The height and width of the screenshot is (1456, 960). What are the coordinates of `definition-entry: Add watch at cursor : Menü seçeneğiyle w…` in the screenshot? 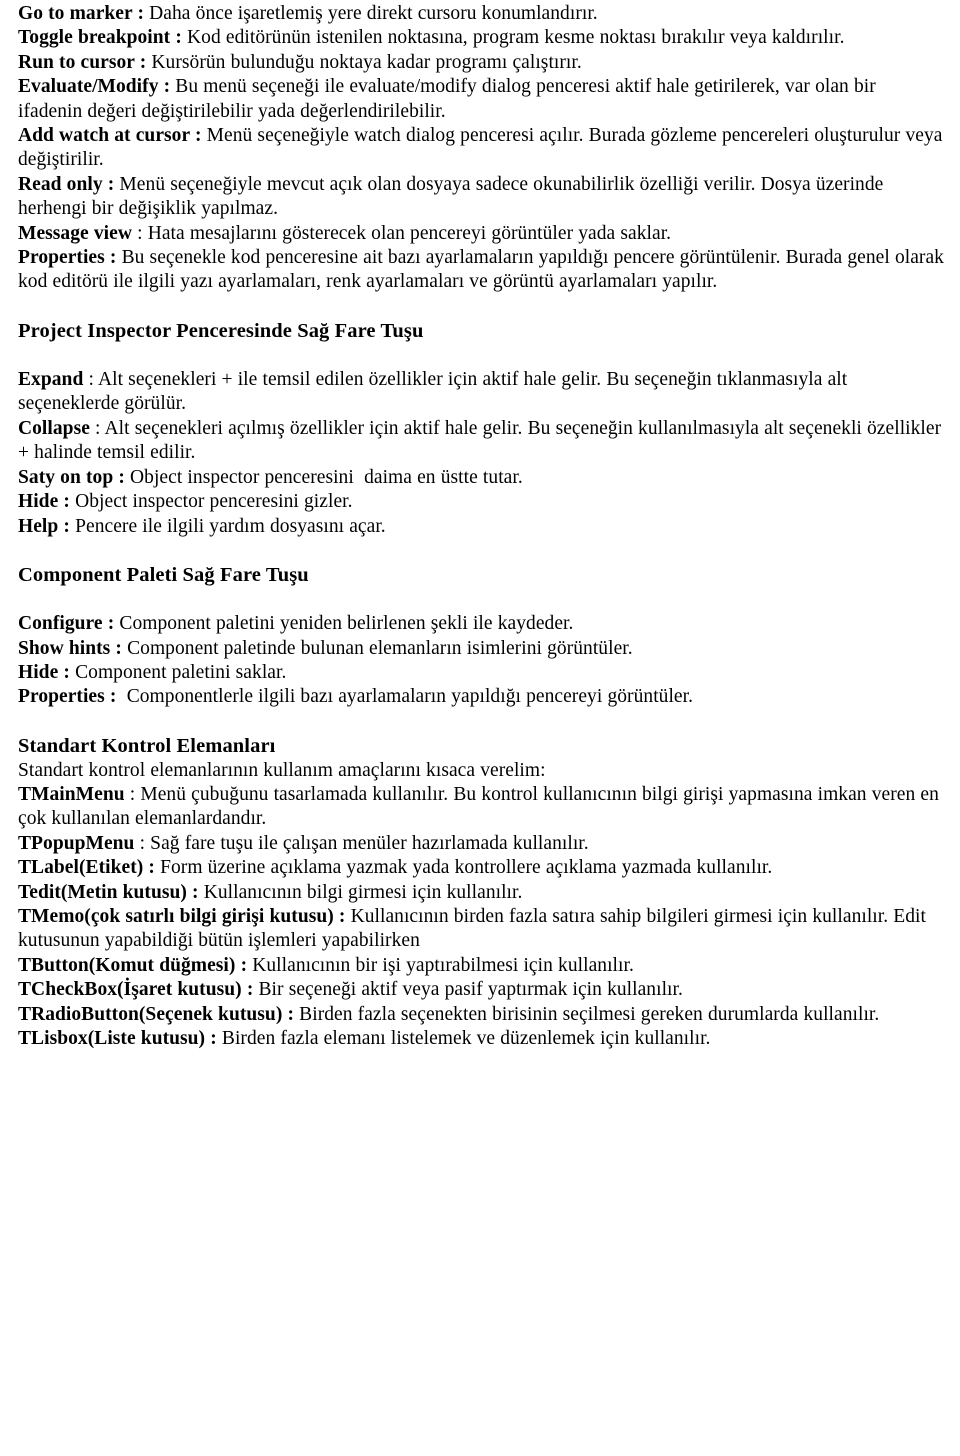 It's located at (481, 148).